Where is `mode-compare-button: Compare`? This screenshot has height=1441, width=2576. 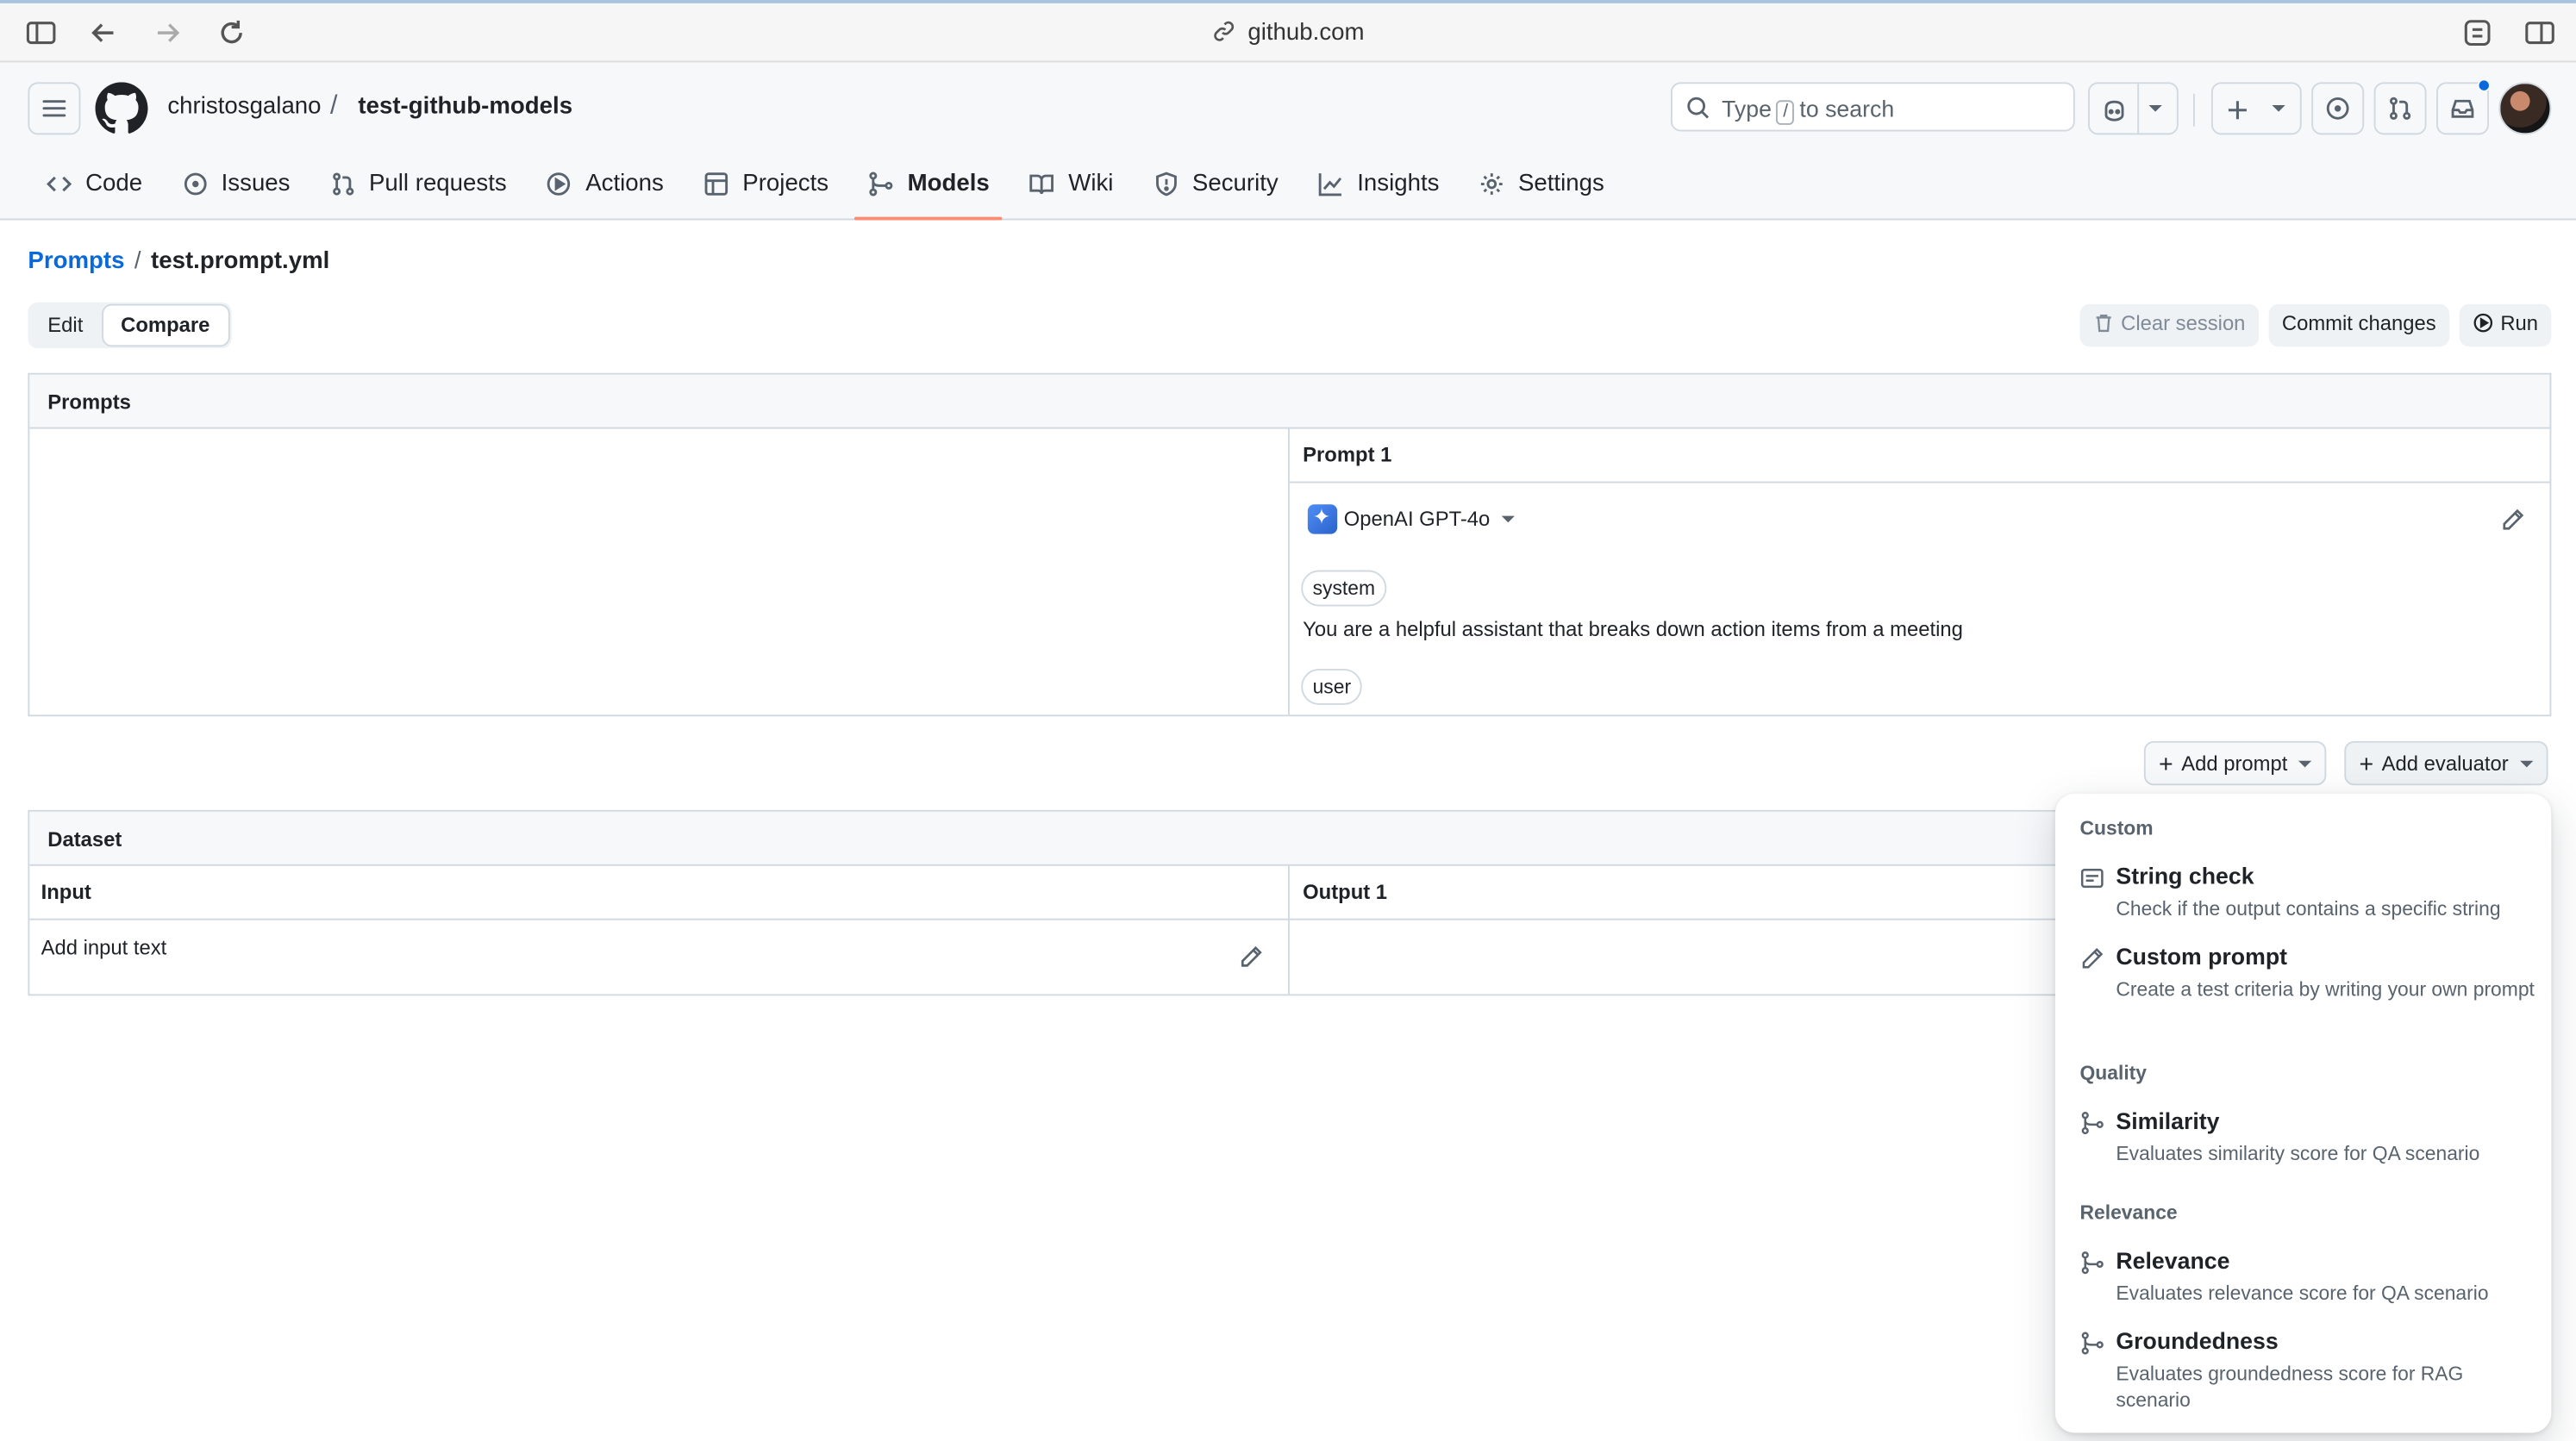 mode-compare-button: Compare is located at coordinates (166, 325).